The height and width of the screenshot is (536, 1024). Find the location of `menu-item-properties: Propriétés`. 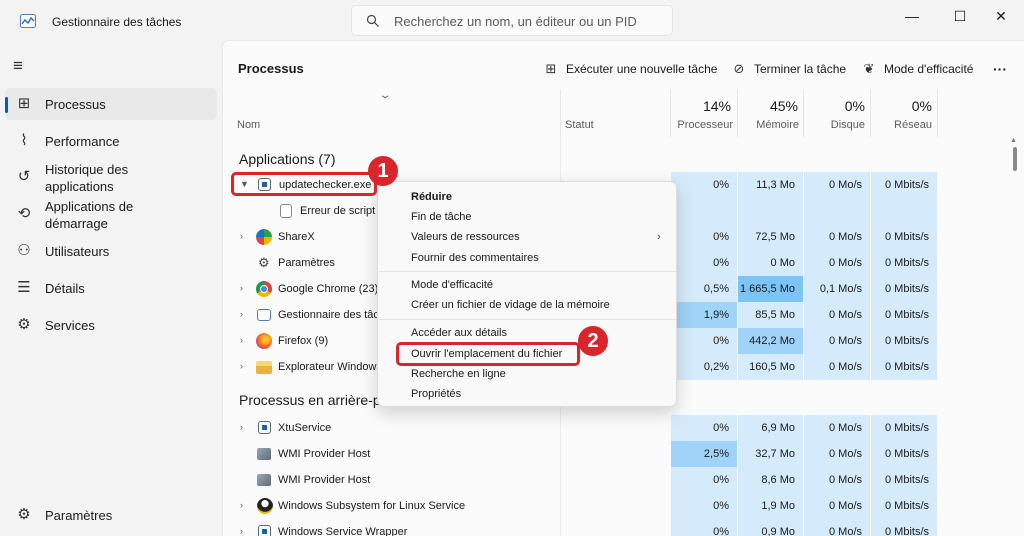

menu-item-properties: Propriétés is located at coordinates (436, 394).